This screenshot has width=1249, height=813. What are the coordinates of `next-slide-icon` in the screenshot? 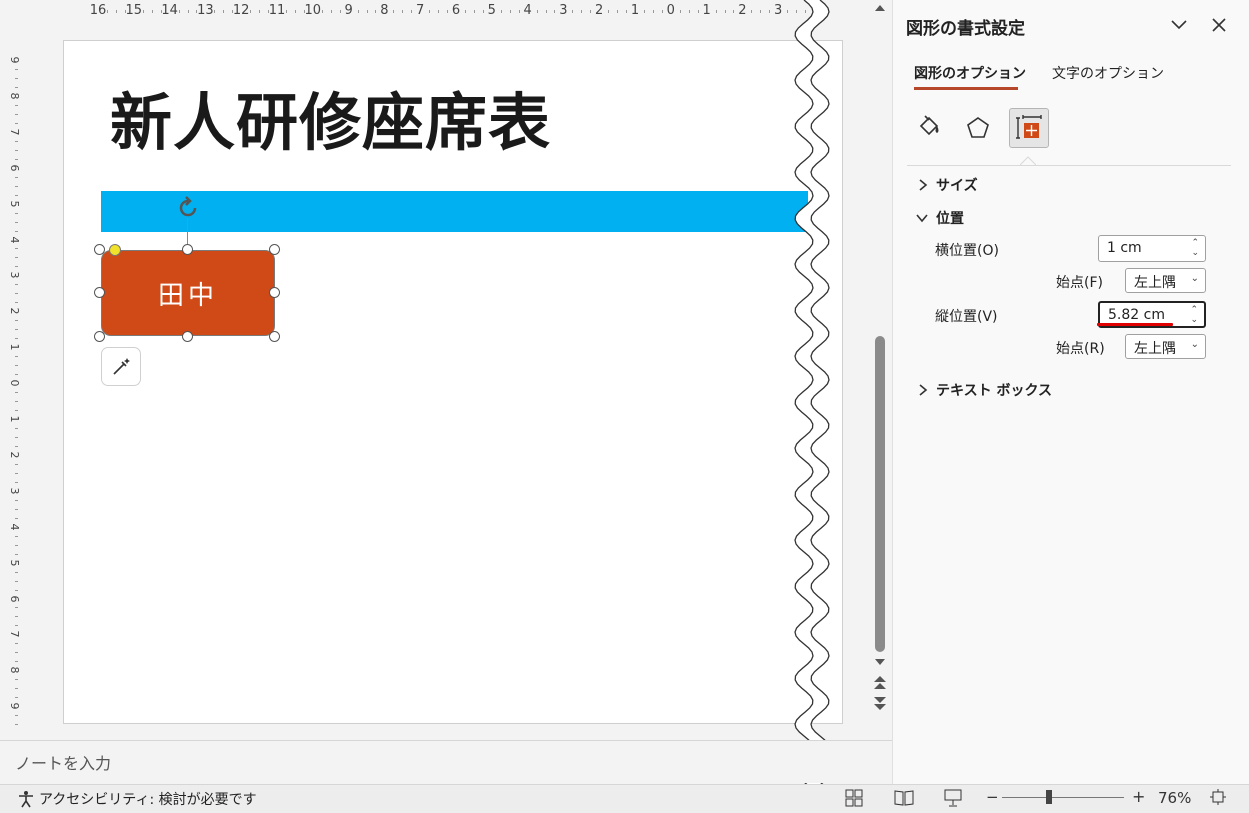 It's located at (880, 703).